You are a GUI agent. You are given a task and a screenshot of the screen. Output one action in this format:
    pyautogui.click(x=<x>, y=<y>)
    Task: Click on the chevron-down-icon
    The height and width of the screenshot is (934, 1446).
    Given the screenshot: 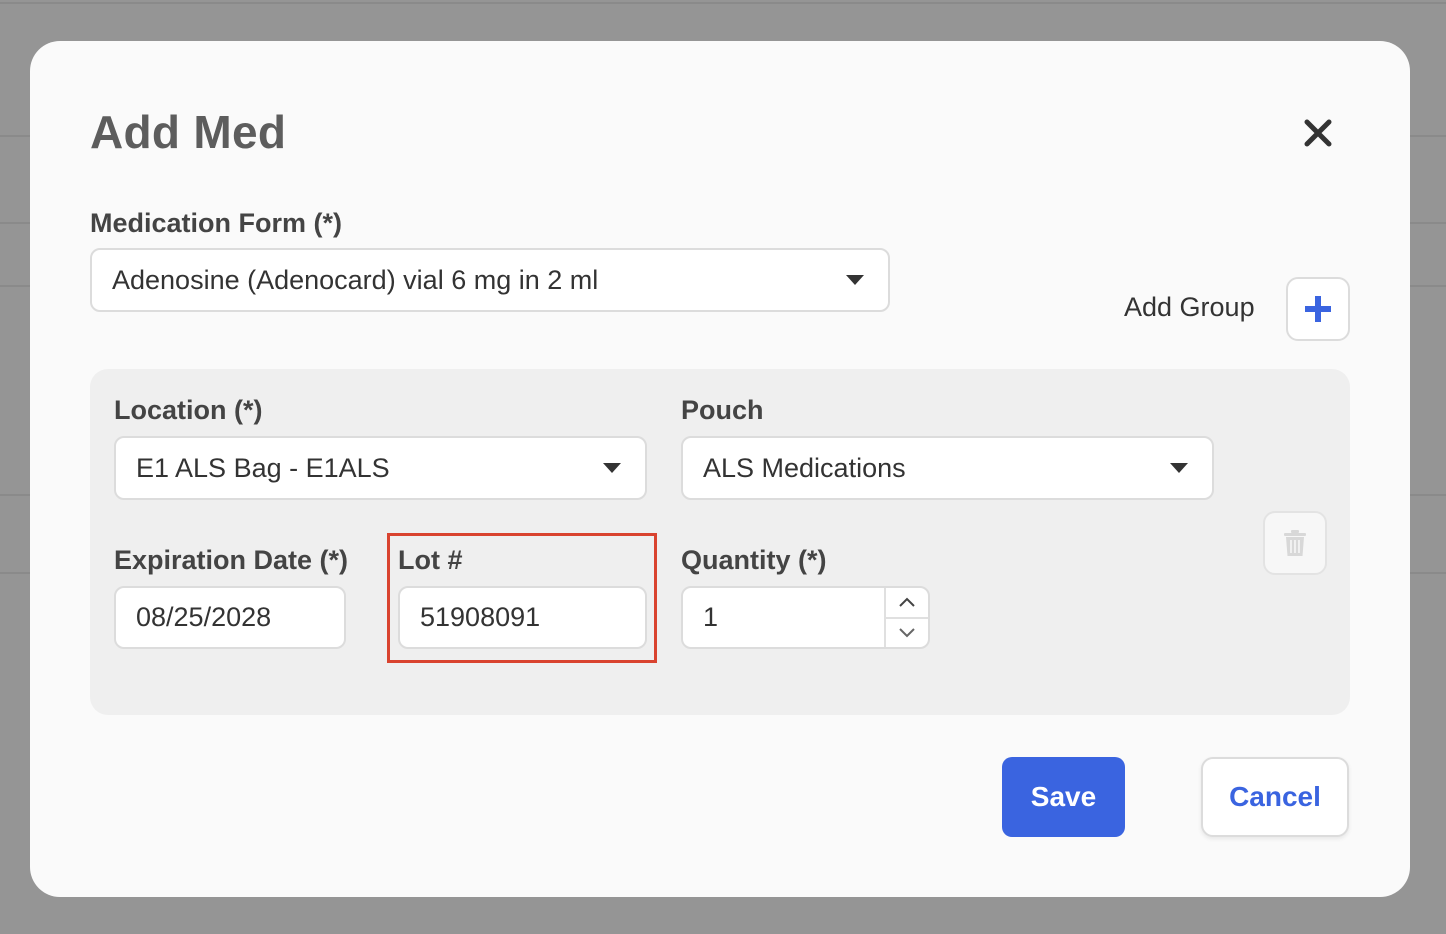 What is the action you would take?
    pyautogui.click(x=907, y=633)
    